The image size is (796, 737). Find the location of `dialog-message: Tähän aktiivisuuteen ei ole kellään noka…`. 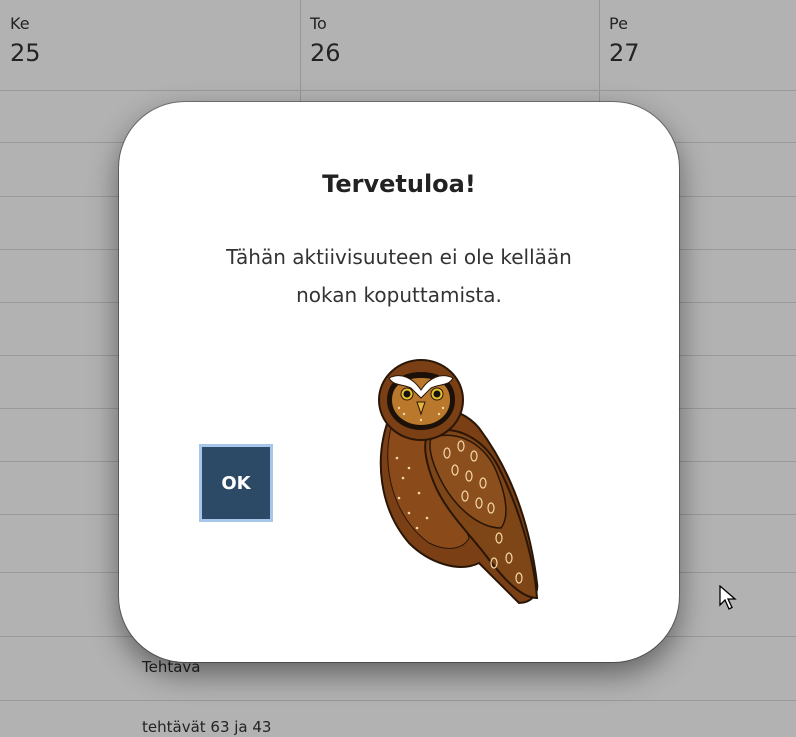

dialog-message: Tähän aktiivisuuteen ei ole kellään noka… is located at coordinates (399, 276).